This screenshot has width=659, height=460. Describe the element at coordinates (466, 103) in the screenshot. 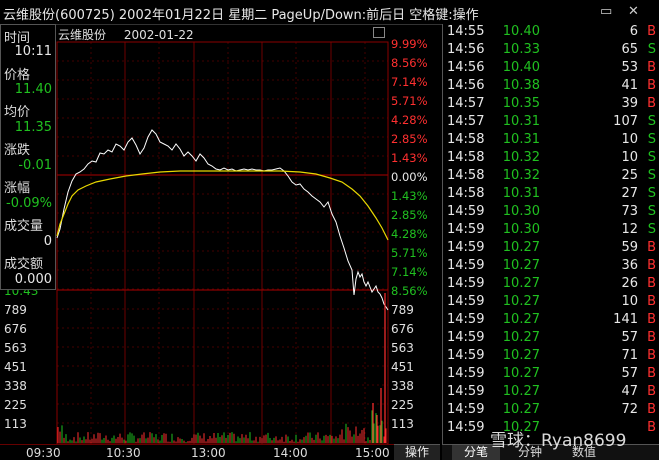

I see `tick-time: 14:57` at that location.